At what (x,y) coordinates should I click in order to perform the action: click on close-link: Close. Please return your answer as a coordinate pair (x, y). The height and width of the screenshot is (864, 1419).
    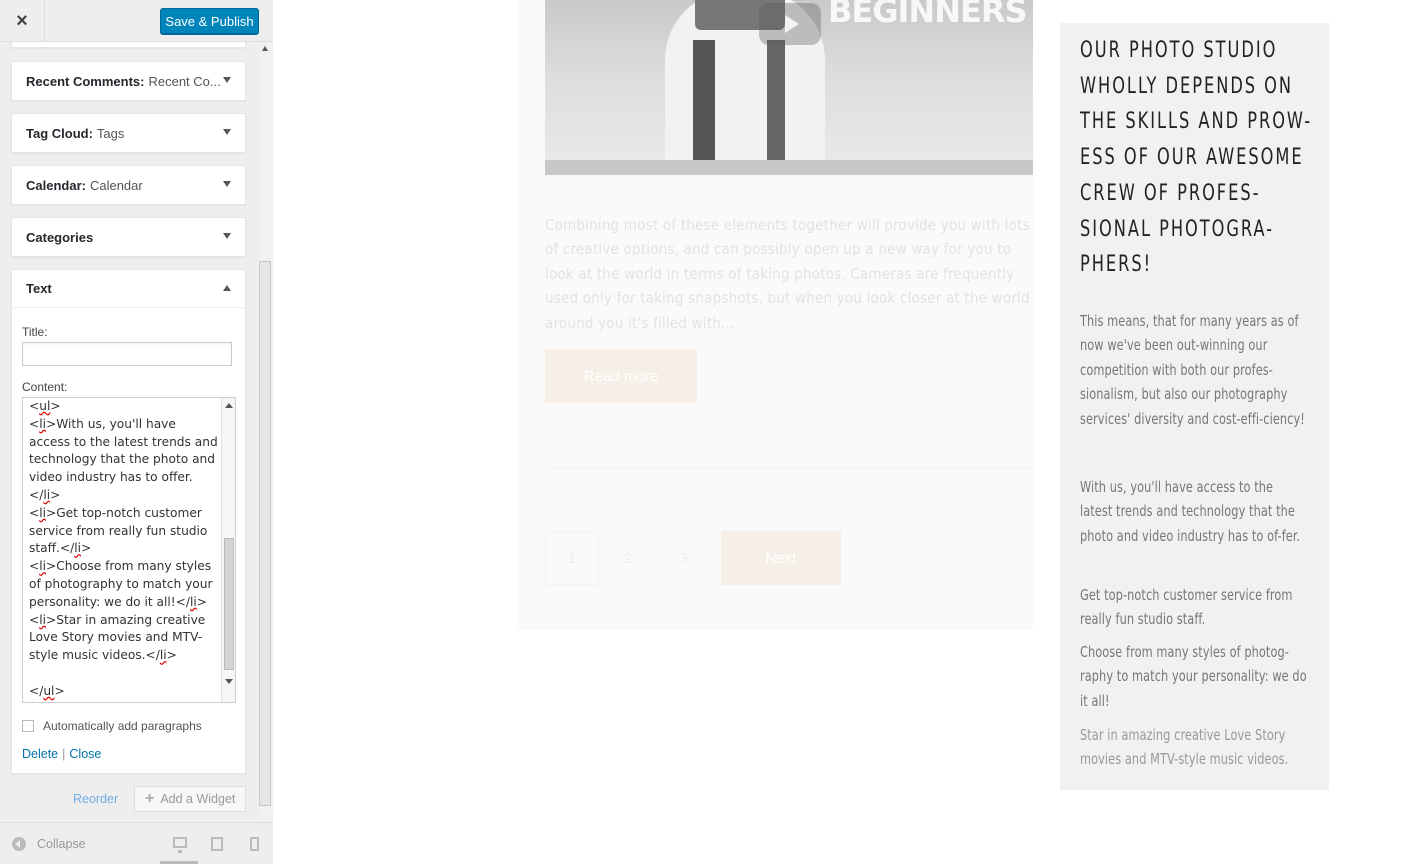
    Looking at the image, I should click on (85, 754).